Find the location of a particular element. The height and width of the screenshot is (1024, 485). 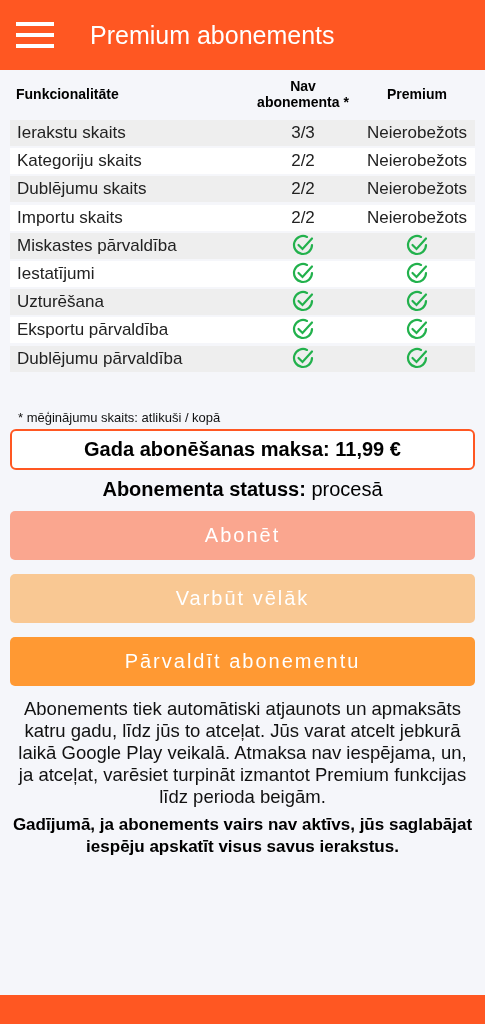

table-cell: Importu skaits is located at coordinates (128, 217).